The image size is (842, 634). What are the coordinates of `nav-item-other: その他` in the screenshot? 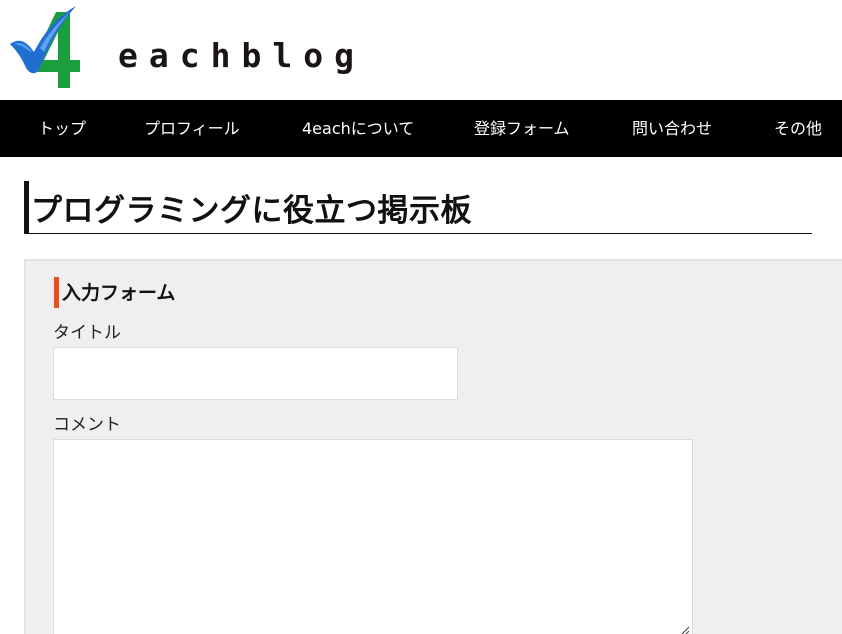 It's located at (798, 128).